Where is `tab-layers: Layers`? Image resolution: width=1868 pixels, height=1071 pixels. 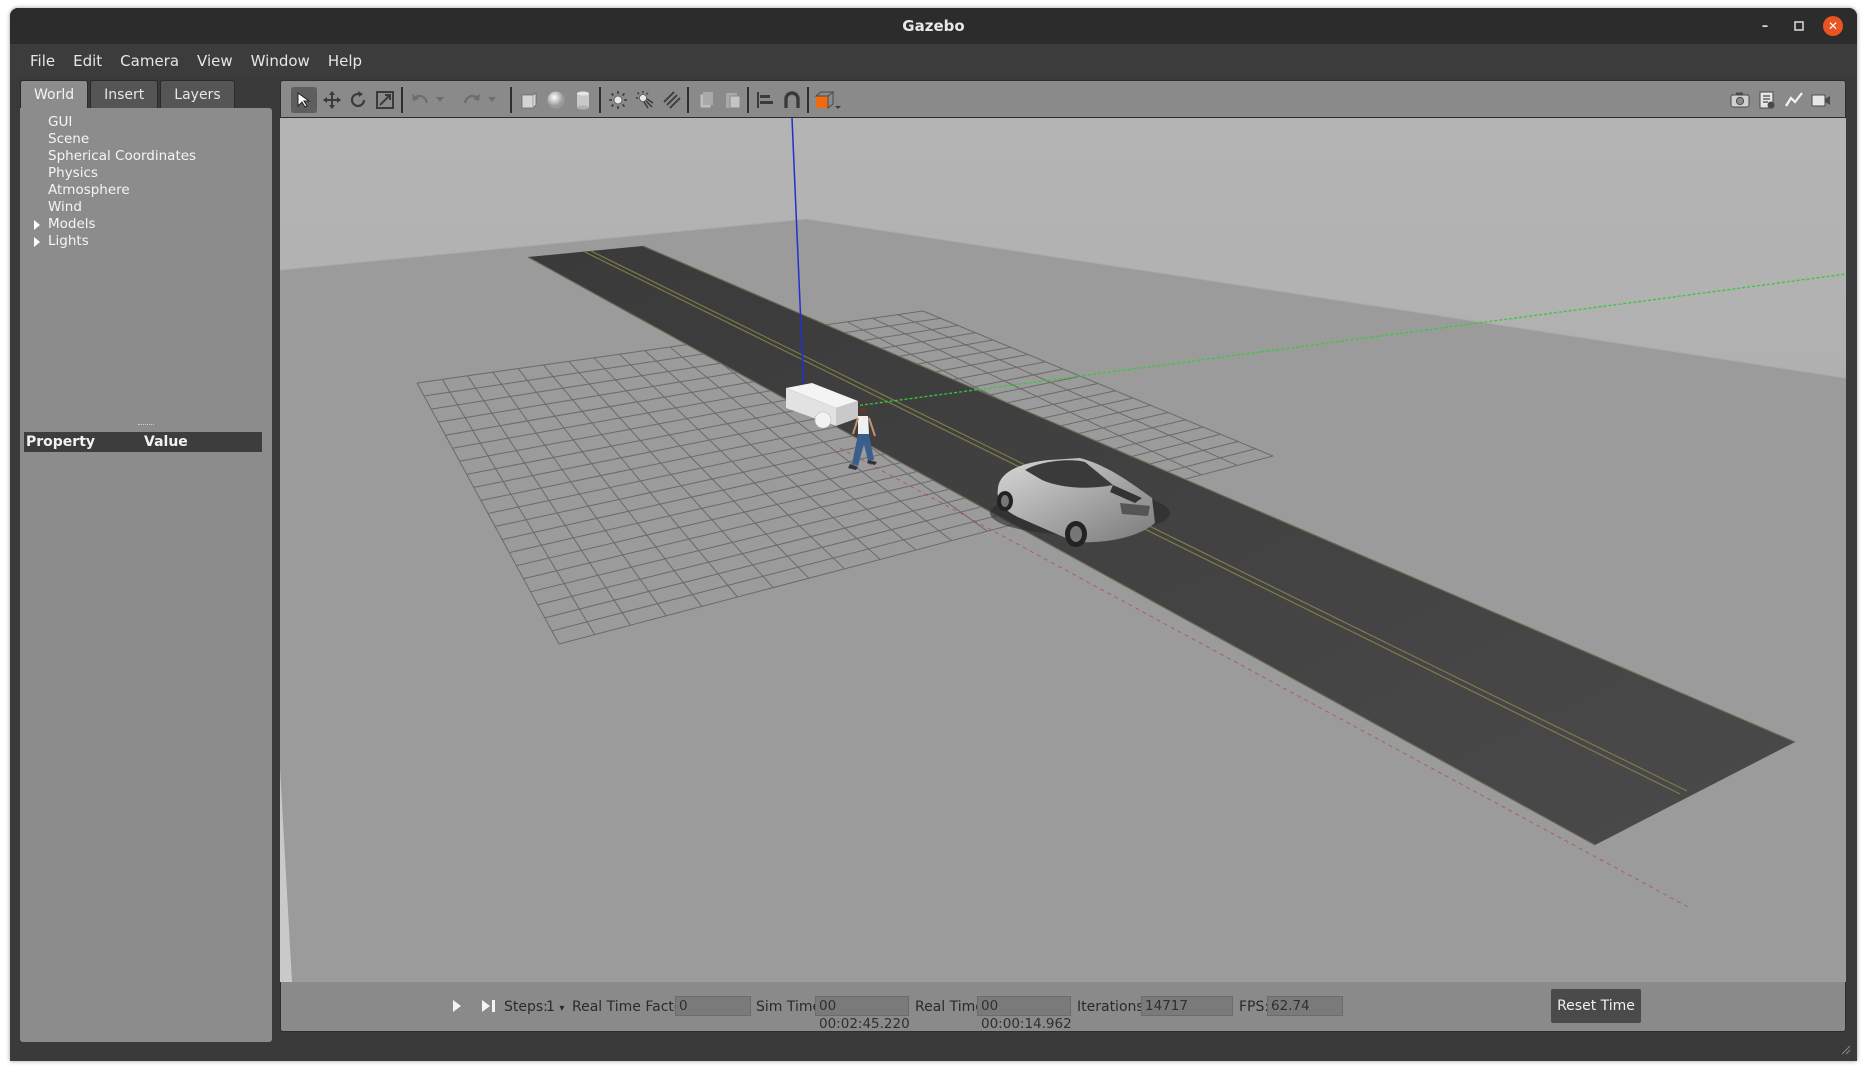
tab-layers: Layers is located at coordinates (197, 94).